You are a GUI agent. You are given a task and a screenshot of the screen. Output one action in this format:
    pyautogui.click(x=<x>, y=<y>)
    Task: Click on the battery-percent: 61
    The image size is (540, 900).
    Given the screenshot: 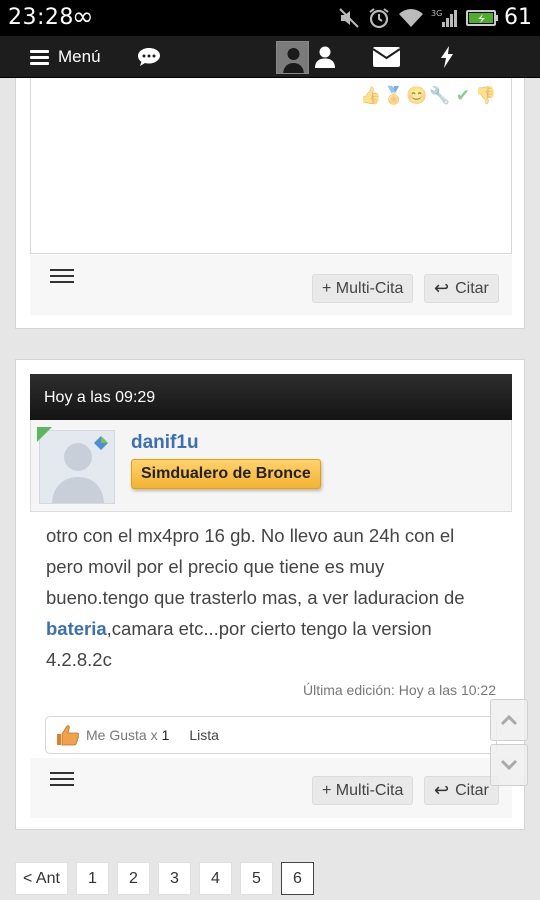 What is the action you would take?
    pyautogui.click(x=518, y=17)
    